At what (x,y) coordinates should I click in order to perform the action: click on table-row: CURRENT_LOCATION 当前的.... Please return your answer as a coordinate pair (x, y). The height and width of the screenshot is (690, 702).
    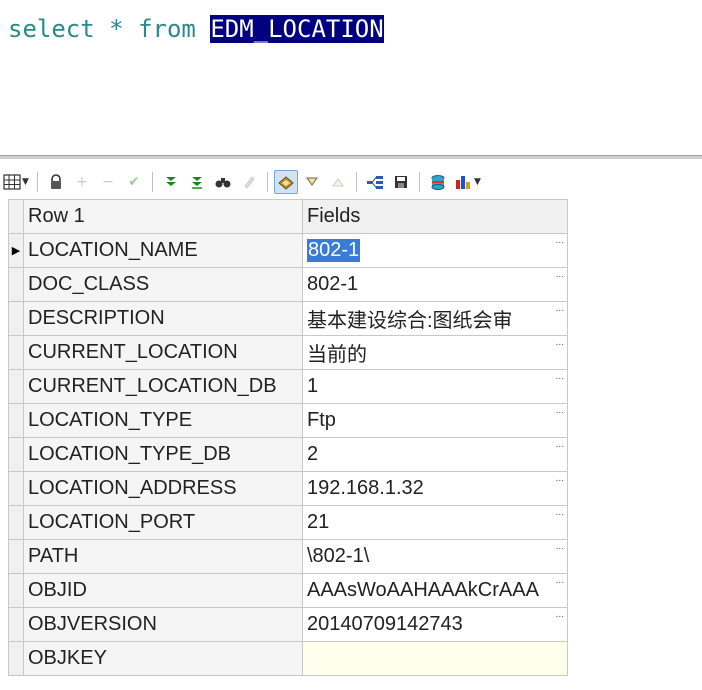
    Looking at the image, I should click on (288, 352).